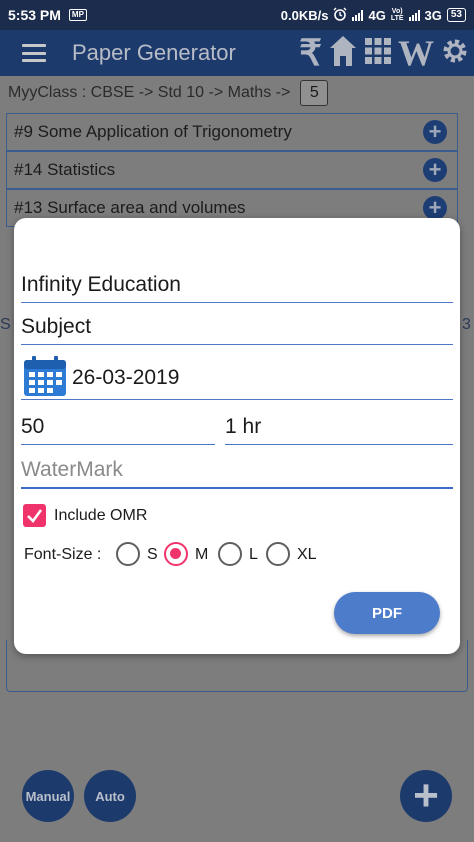 The height and width of the screenshot is (842, 474). I want to click on subject-field: Subject, so click(237, 330).